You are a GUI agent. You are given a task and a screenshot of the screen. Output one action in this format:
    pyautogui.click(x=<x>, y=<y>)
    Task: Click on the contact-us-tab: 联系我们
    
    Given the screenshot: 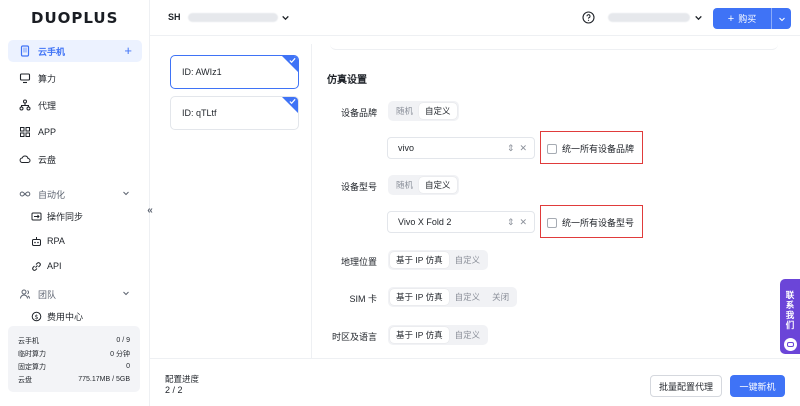 What is the action you would take?
    pyautogui.click(x=790, y=316)
    